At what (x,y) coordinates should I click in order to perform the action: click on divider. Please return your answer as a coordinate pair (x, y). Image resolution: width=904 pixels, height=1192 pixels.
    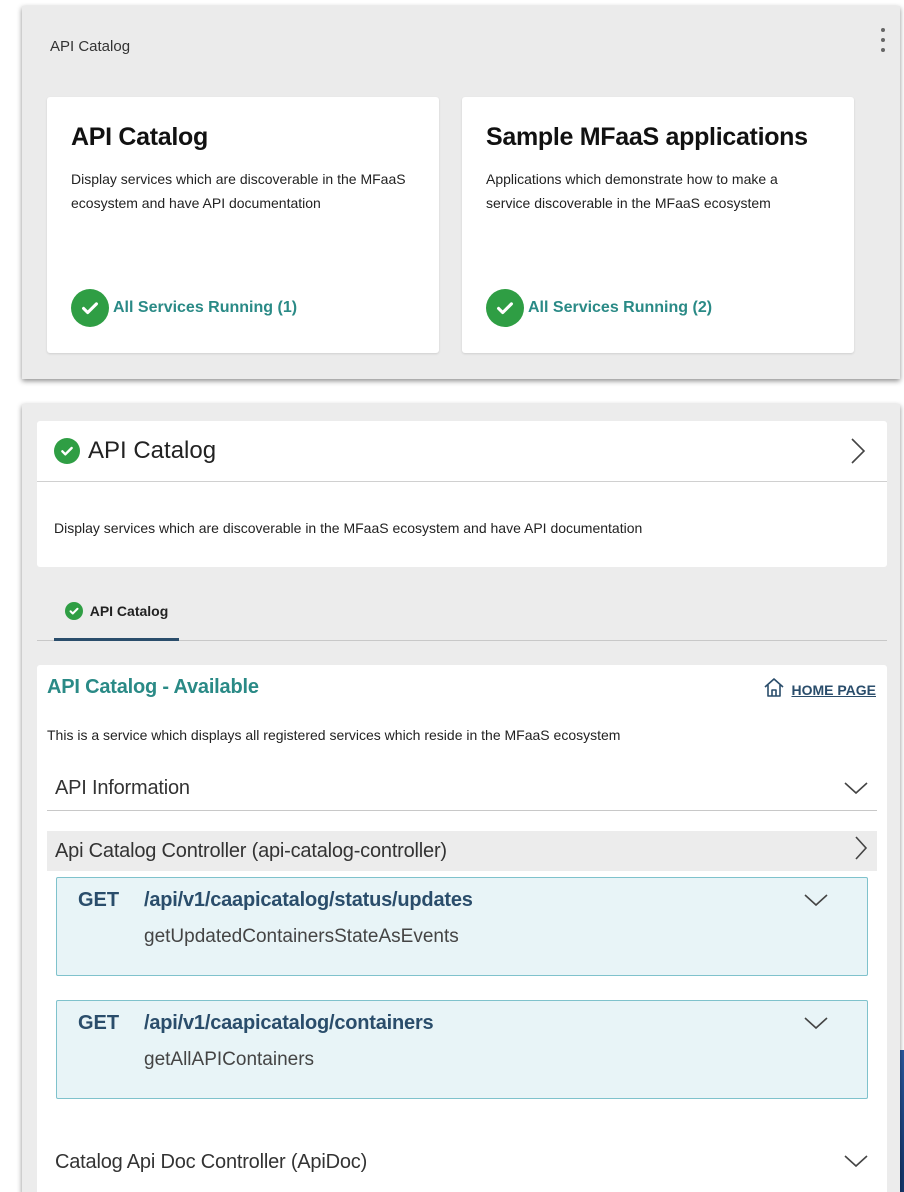
    Looking at the image, I should click on (462, 481).